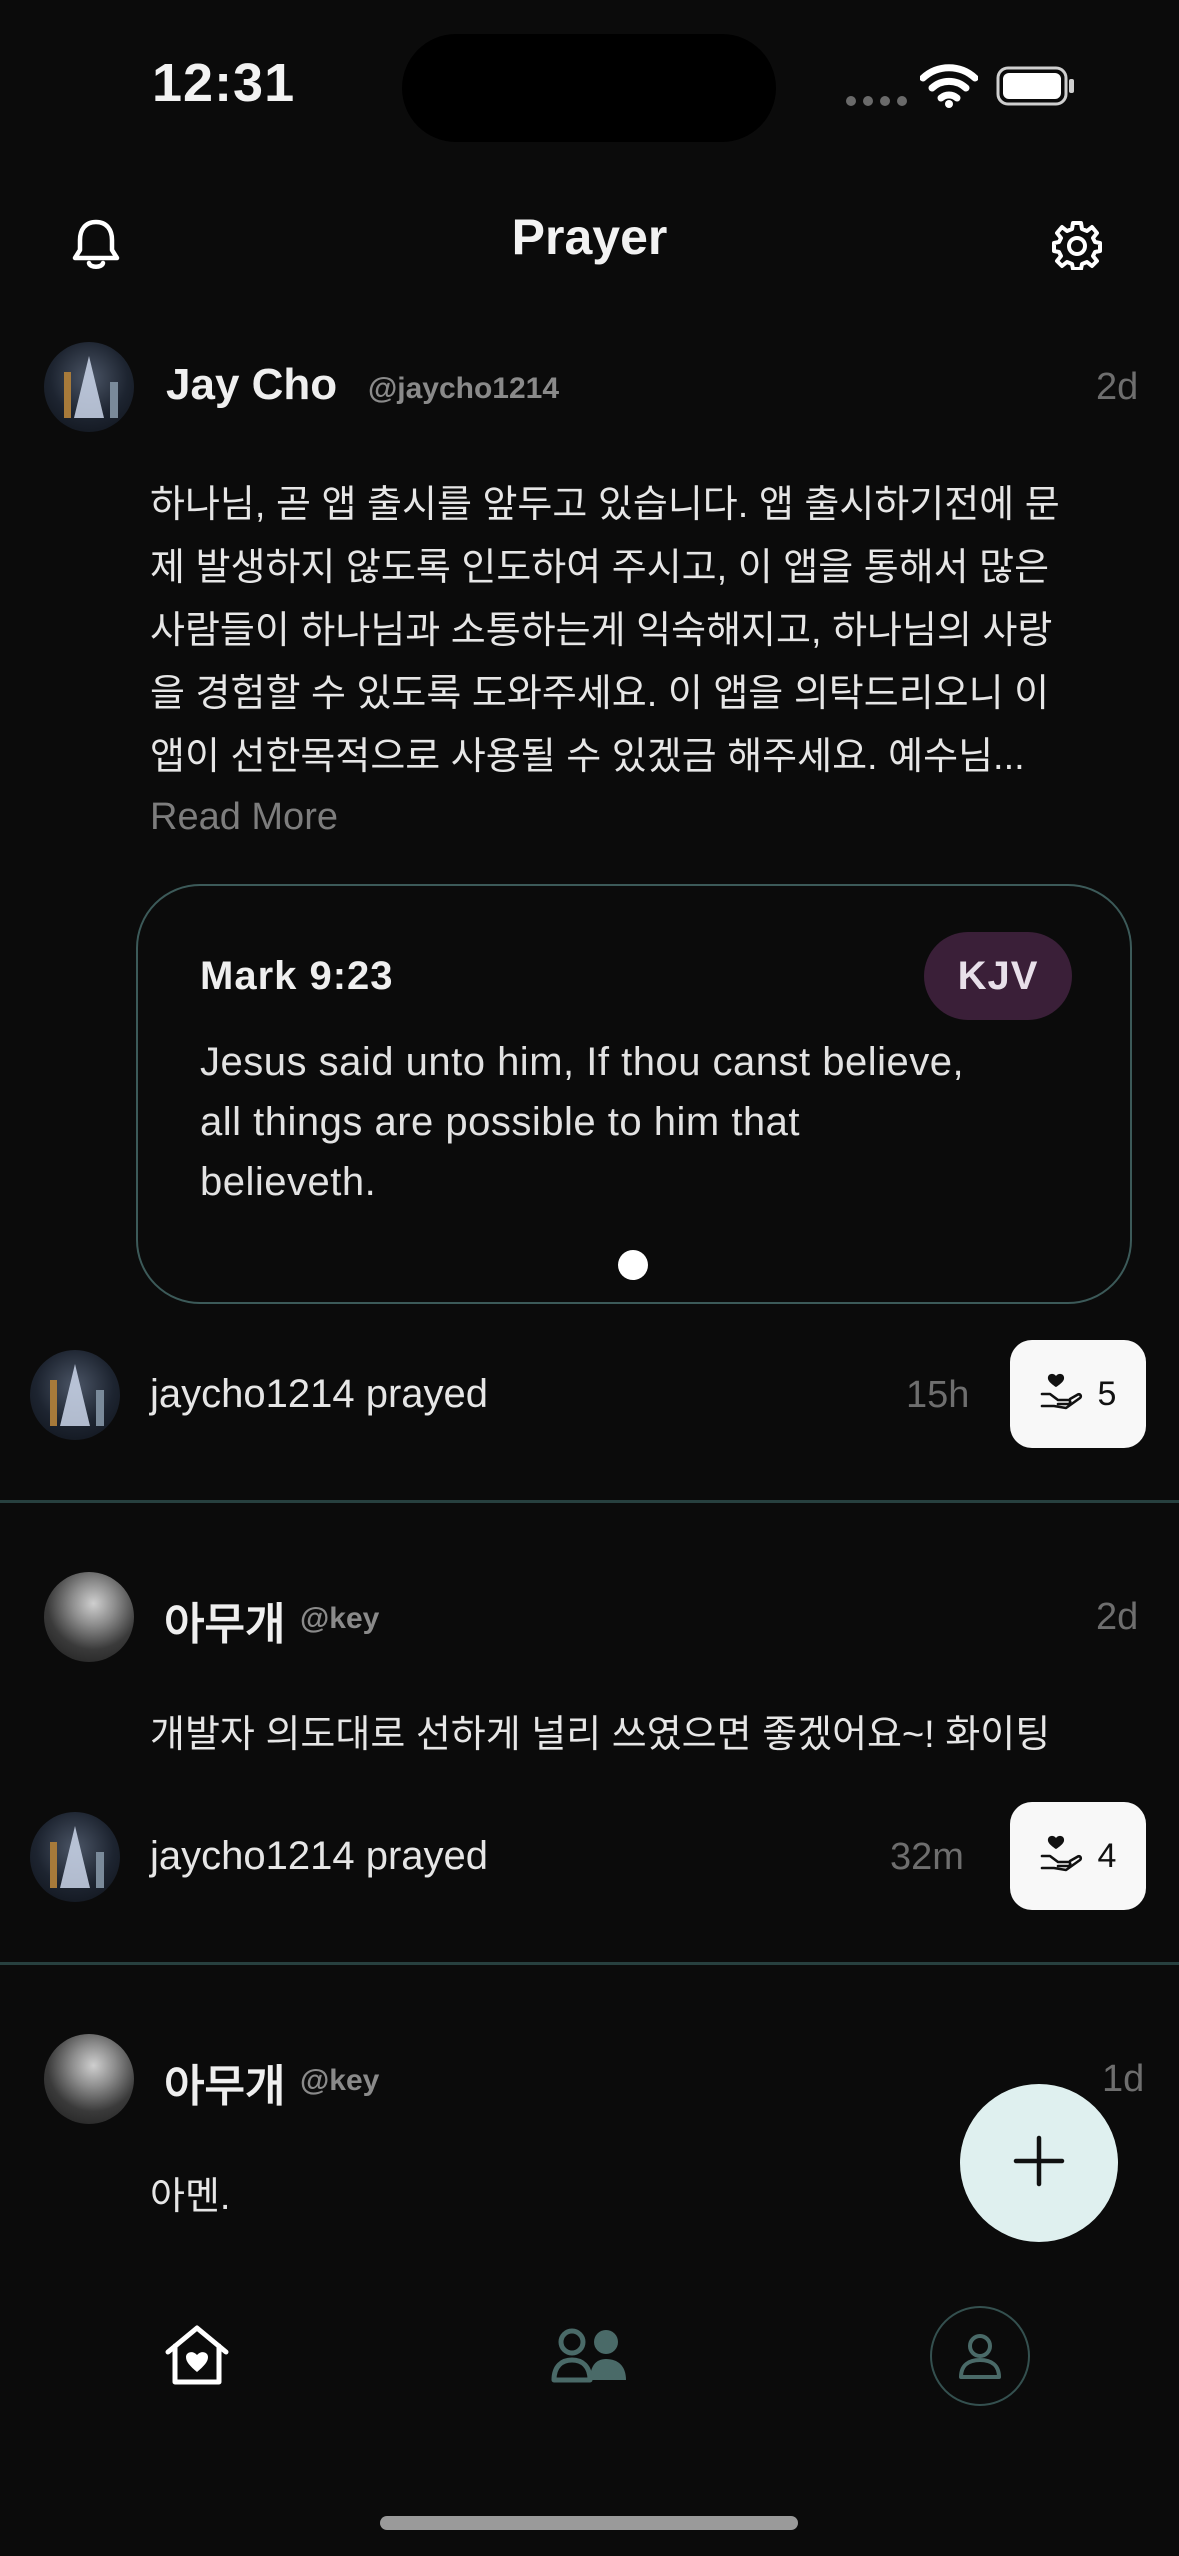 The image size is (1179, 2556). I want to click on home-heart-icon, so click(197, 2357).